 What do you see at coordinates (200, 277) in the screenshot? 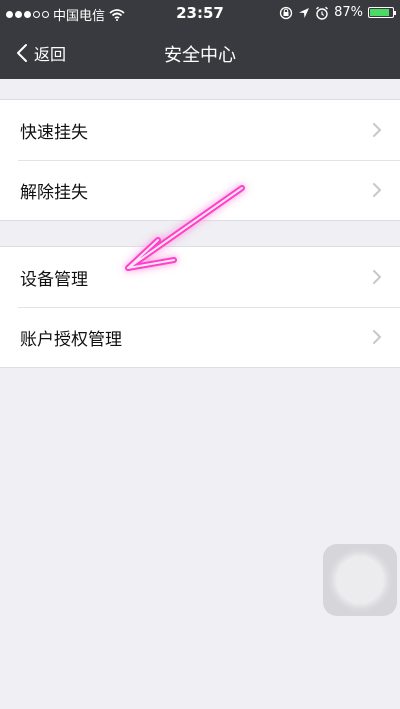
I see `menu-item-device-management: 设备管理` at bounding box center [200, 277].